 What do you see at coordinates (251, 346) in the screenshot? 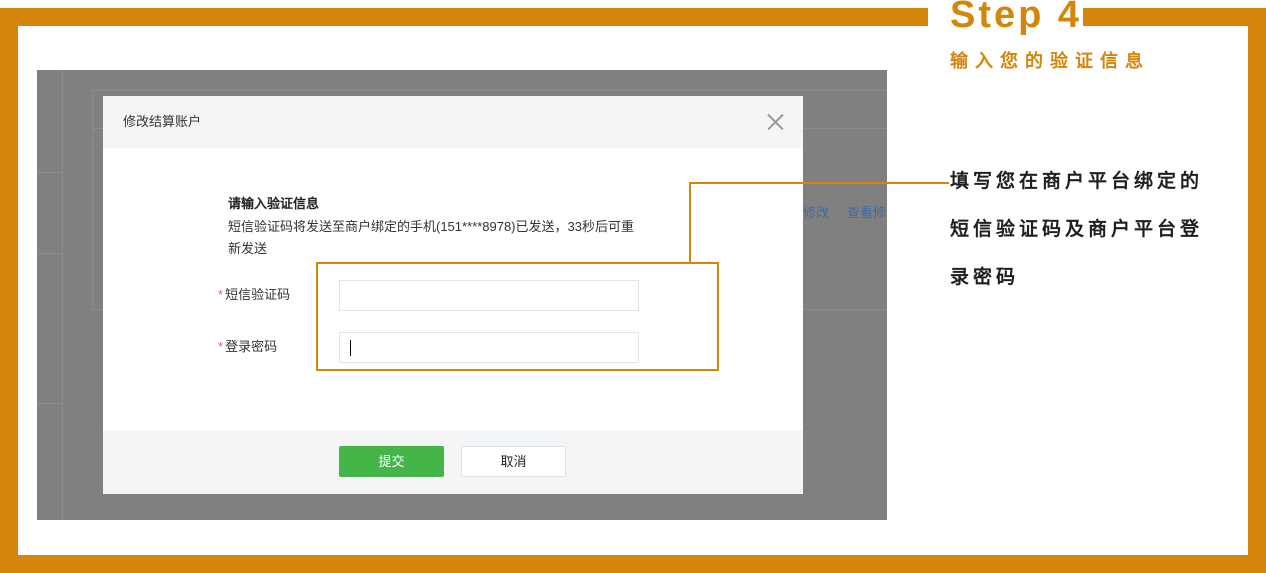
I see `login-password-label-text: 登录密码` at bounding box center [251, 346].